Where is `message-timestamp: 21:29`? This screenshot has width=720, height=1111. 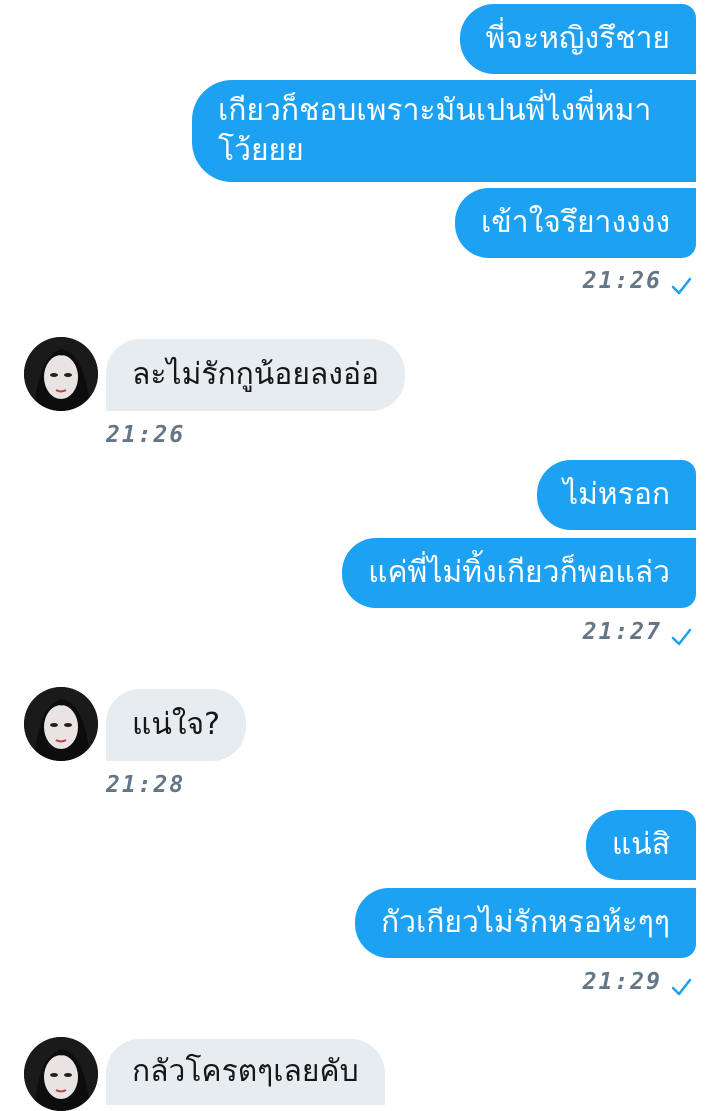 message-timestamp: 21:29 is located at coordinates (622, 982).